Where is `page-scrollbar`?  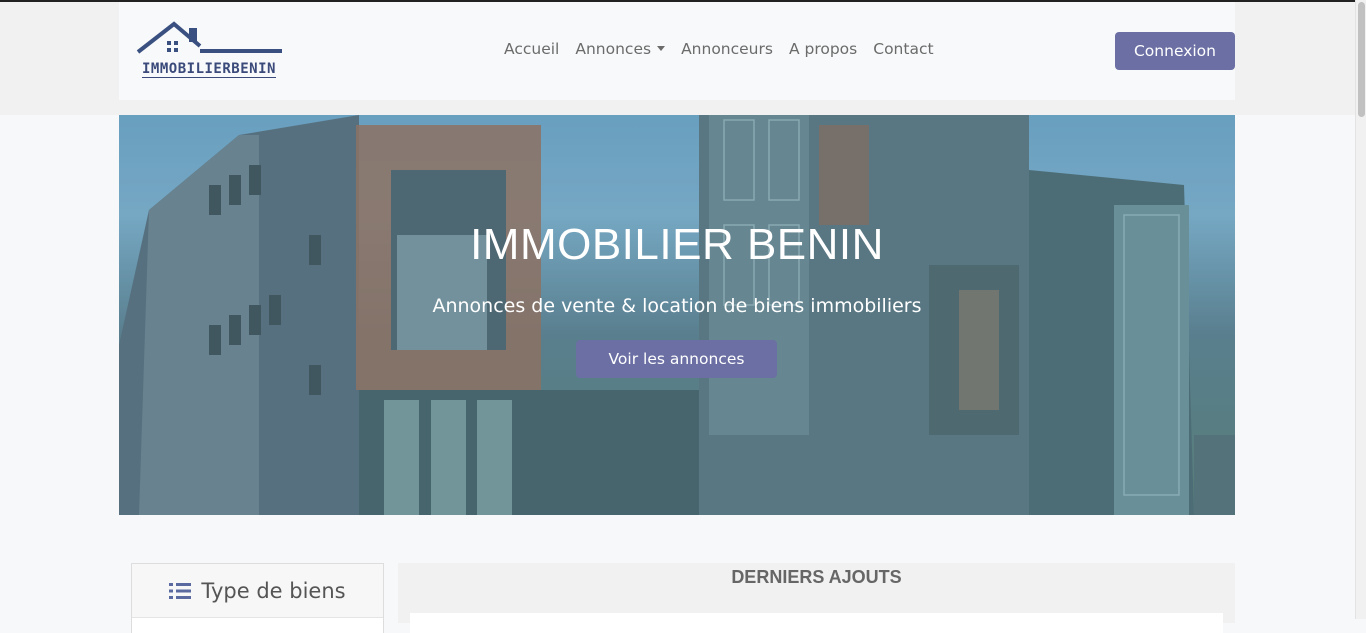 page-scrollbar is located at coordinates (1360, 309).